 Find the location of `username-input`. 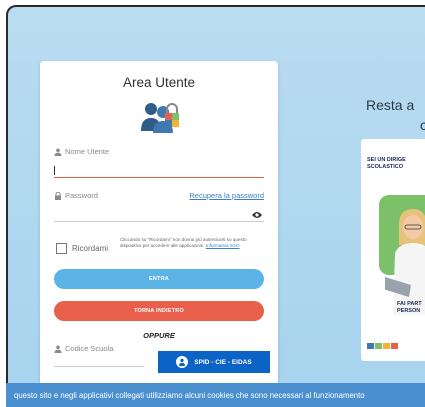

username-input is located at coordinates (159, 170).